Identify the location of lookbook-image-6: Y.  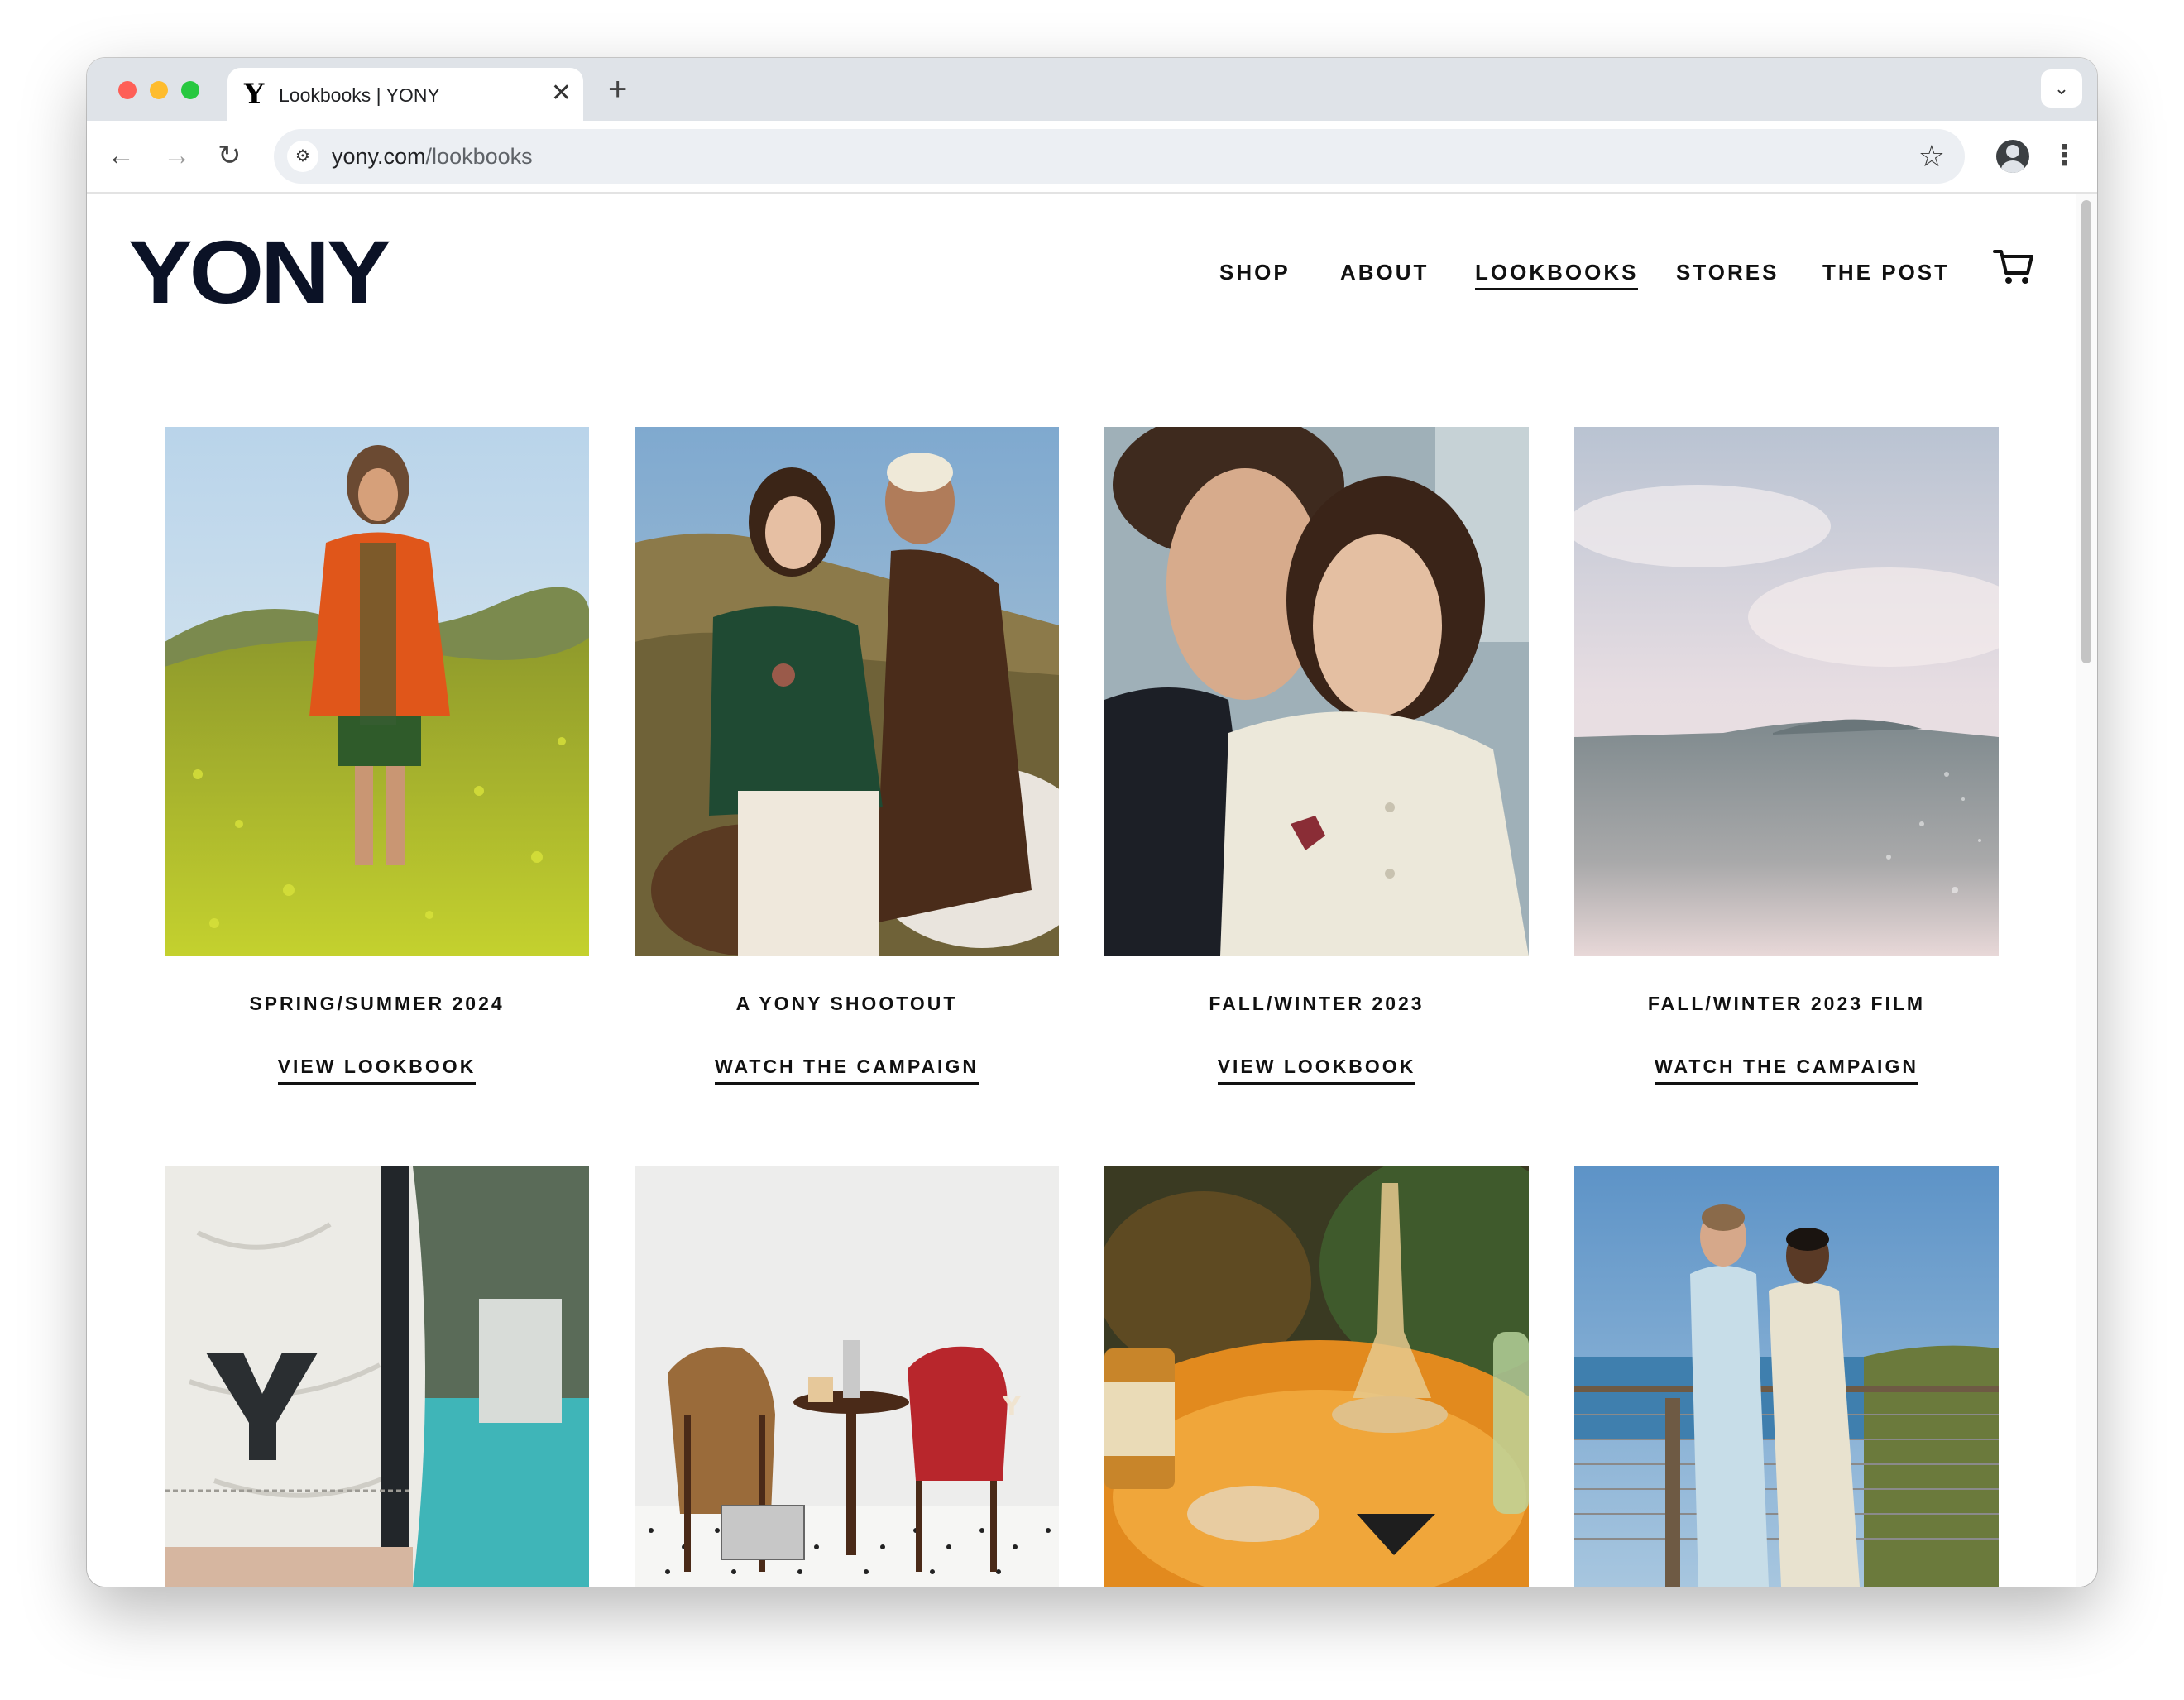
(847, 1376).